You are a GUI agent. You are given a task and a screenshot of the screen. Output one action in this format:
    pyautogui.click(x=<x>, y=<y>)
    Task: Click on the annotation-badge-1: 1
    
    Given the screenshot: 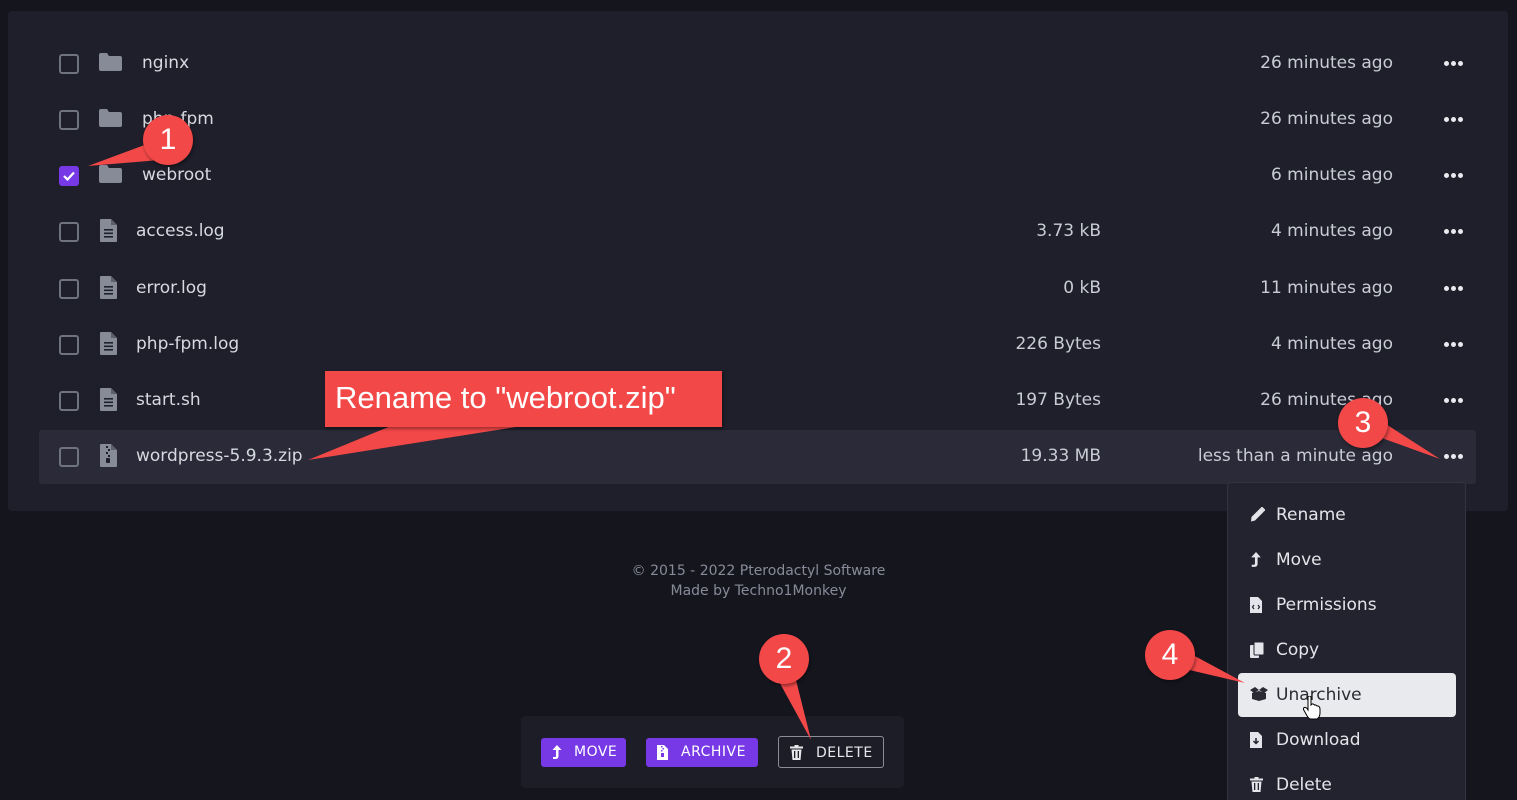 What is the action you would take?
    pyautogui.click(x=168, y=140)
    